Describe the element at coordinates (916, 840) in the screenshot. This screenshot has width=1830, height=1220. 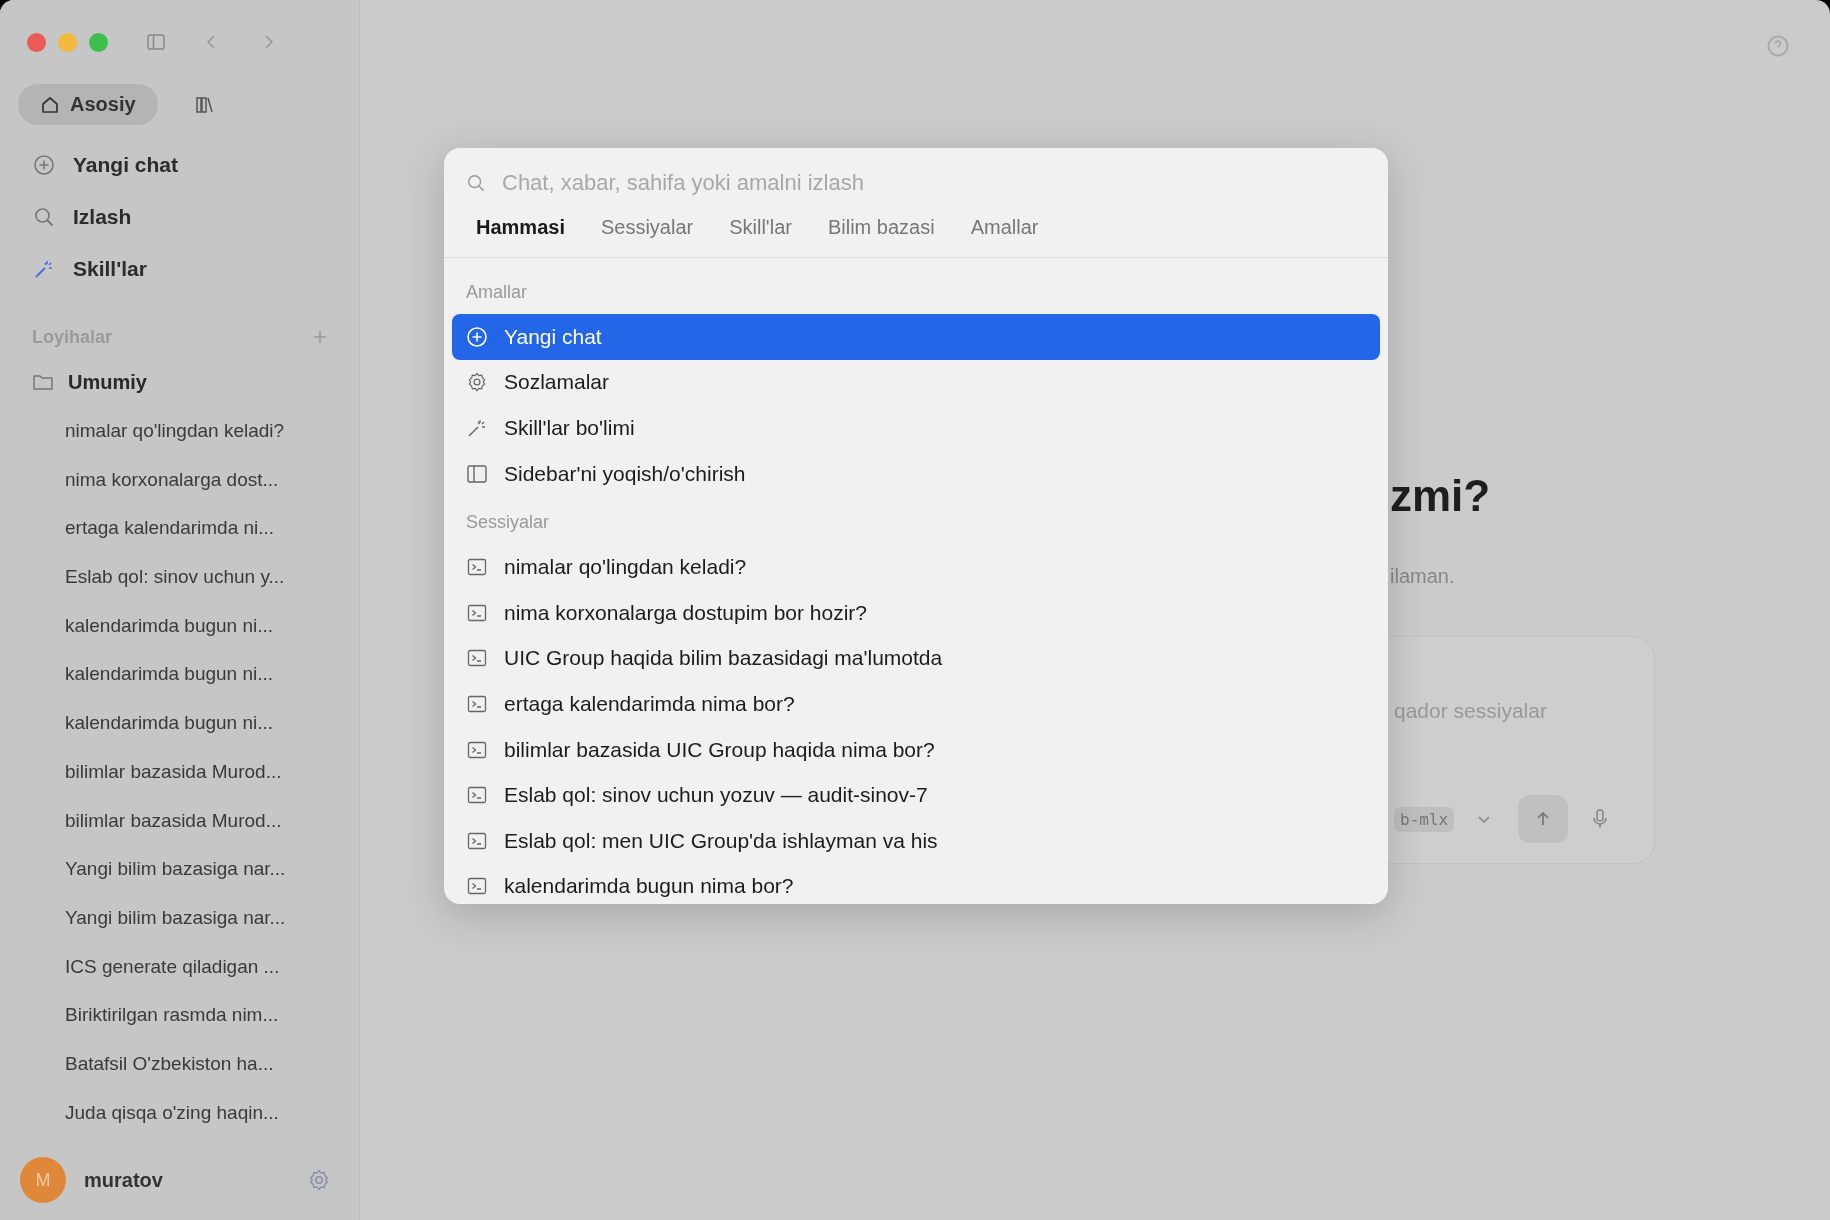
I see `result-item: Eslab qol: men UIC Group'da ishlayman va his` at that location.